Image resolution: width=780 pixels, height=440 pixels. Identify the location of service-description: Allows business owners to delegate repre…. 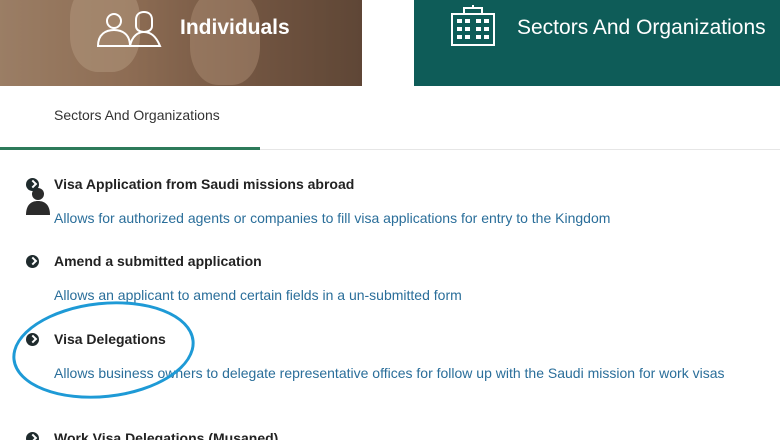
(394, 373).